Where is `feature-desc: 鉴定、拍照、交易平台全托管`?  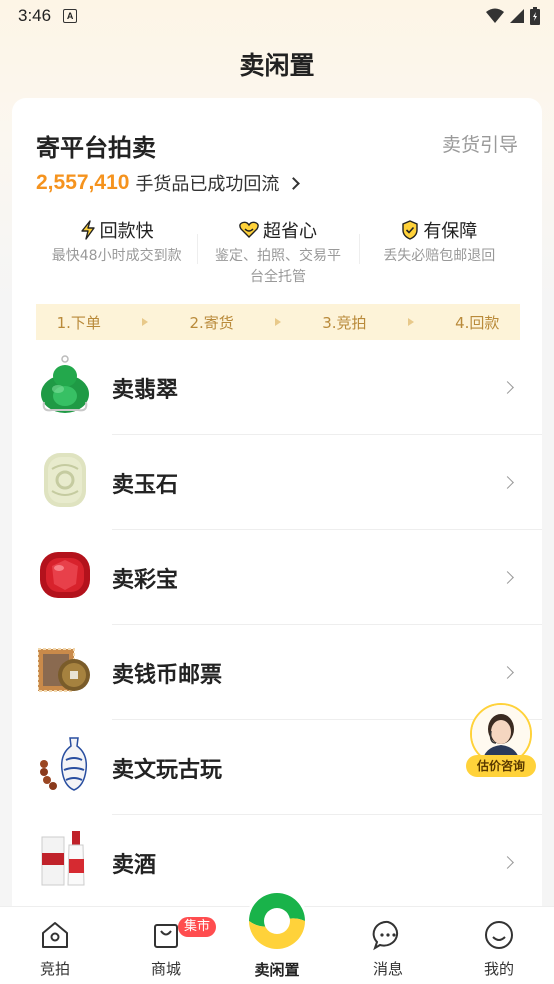
feature-desc: 鉴定、拍照、交易平台全托管 is located at coordinates (277, 266).